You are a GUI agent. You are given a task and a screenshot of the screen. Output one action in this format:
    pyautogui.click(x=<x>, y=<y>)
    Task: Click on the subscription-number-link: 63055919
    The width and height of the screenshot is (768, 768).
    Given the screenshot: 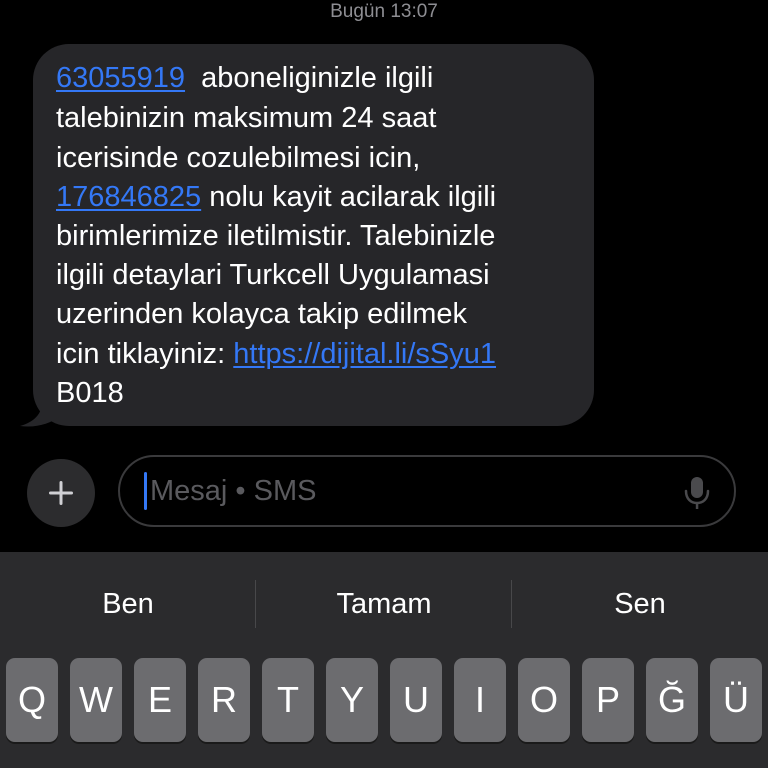 What is the action you would take?
    pyautogui.click(x=120, y=78)
    